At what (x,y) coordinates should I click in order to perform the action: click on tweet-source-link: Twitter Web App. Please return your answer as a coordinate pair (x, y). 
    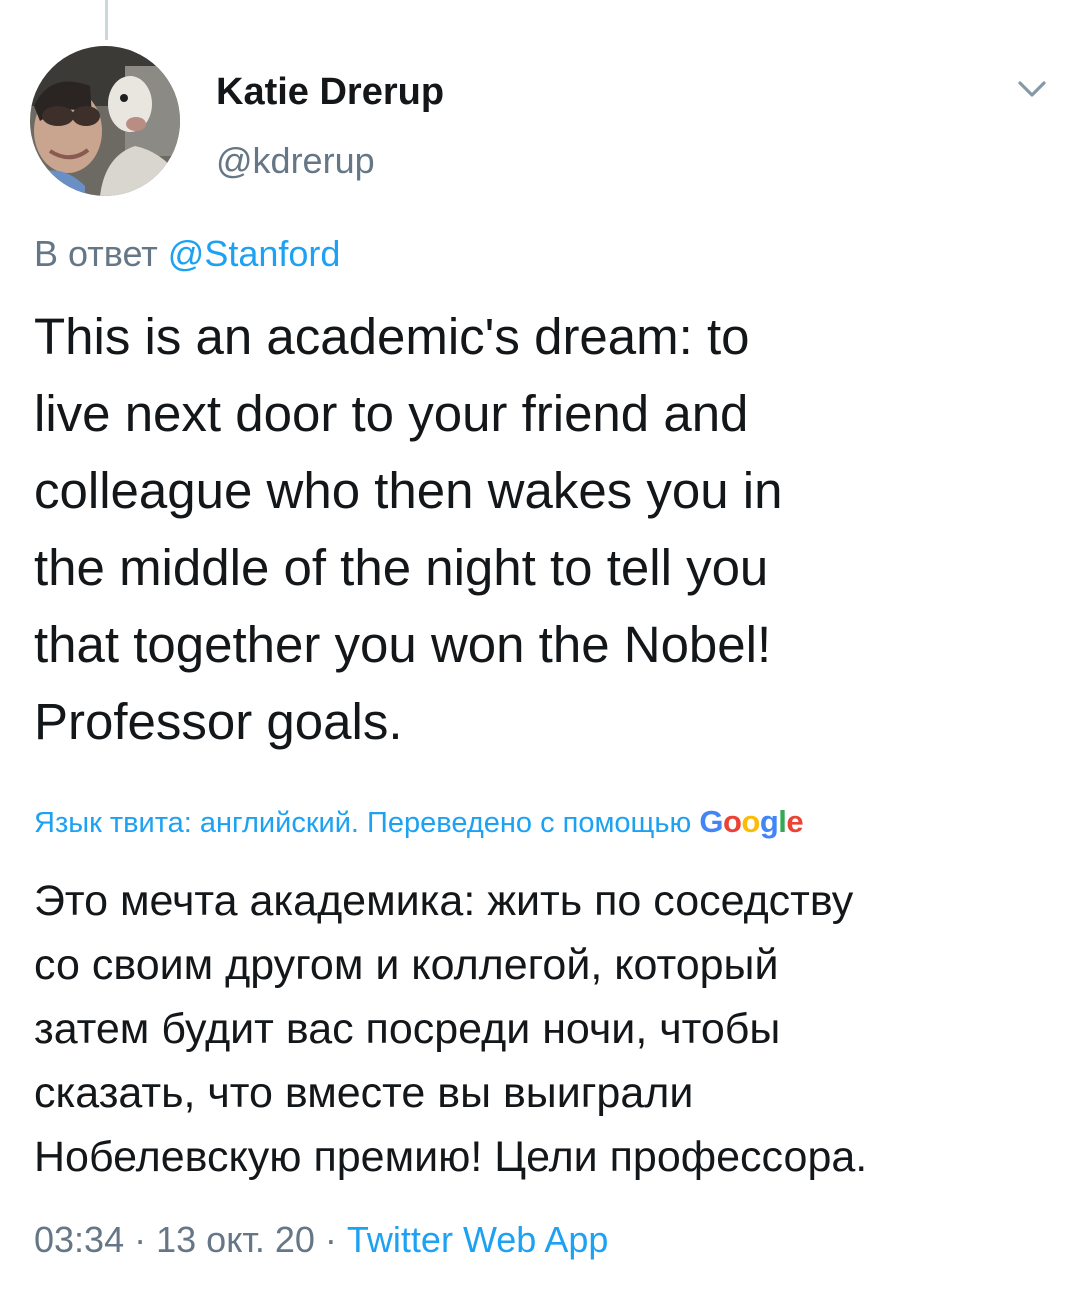
    Looking at the image, I should click on (477, 1239).